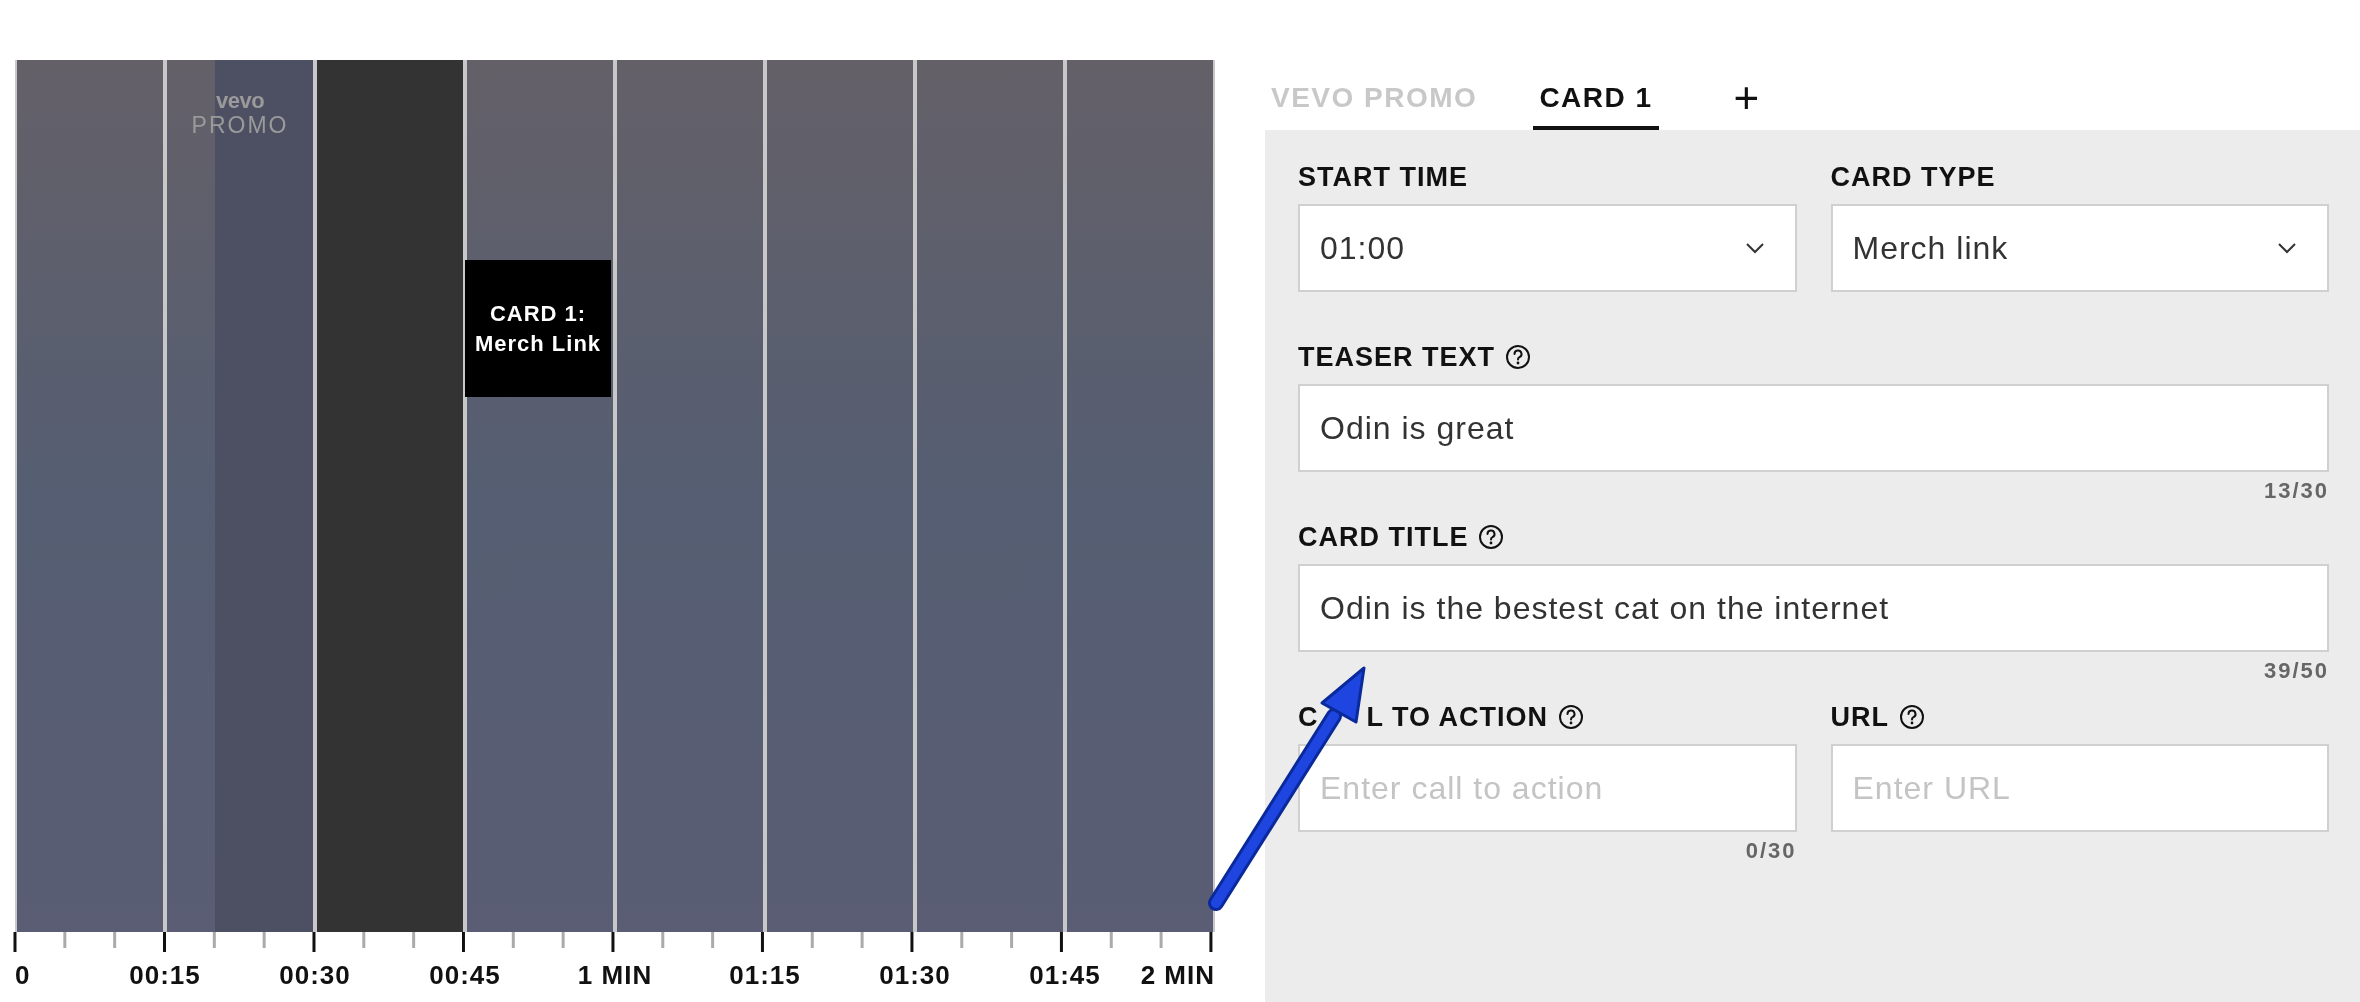 The height and width of the screenshot is (1002, 2360). I want to click on text-field: Odin is the bestest cat on the internet, so click(1813, 608).